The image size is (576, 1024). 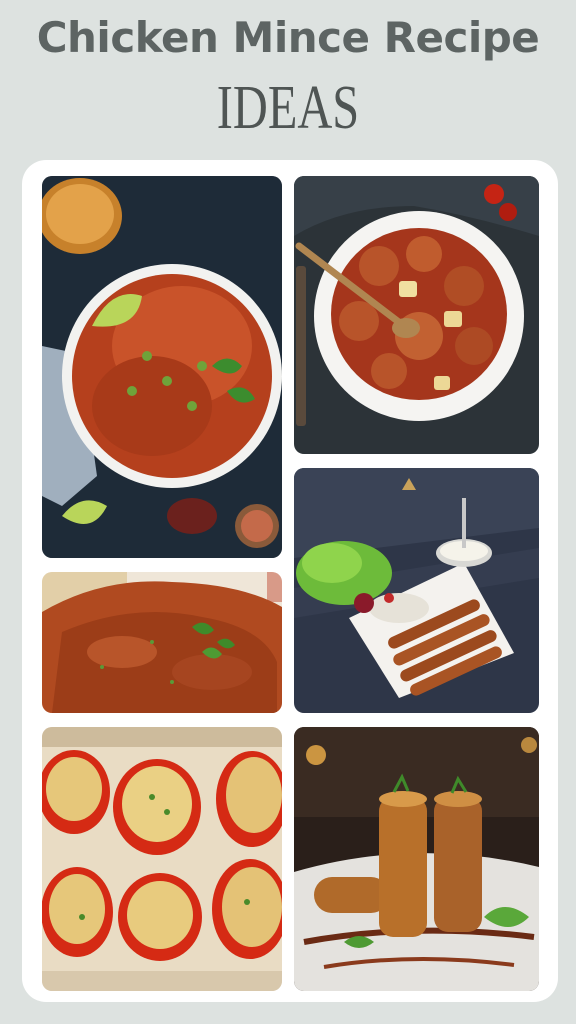 I want to click on photo-meatball-potato-curry, so click(x=416, y=315).